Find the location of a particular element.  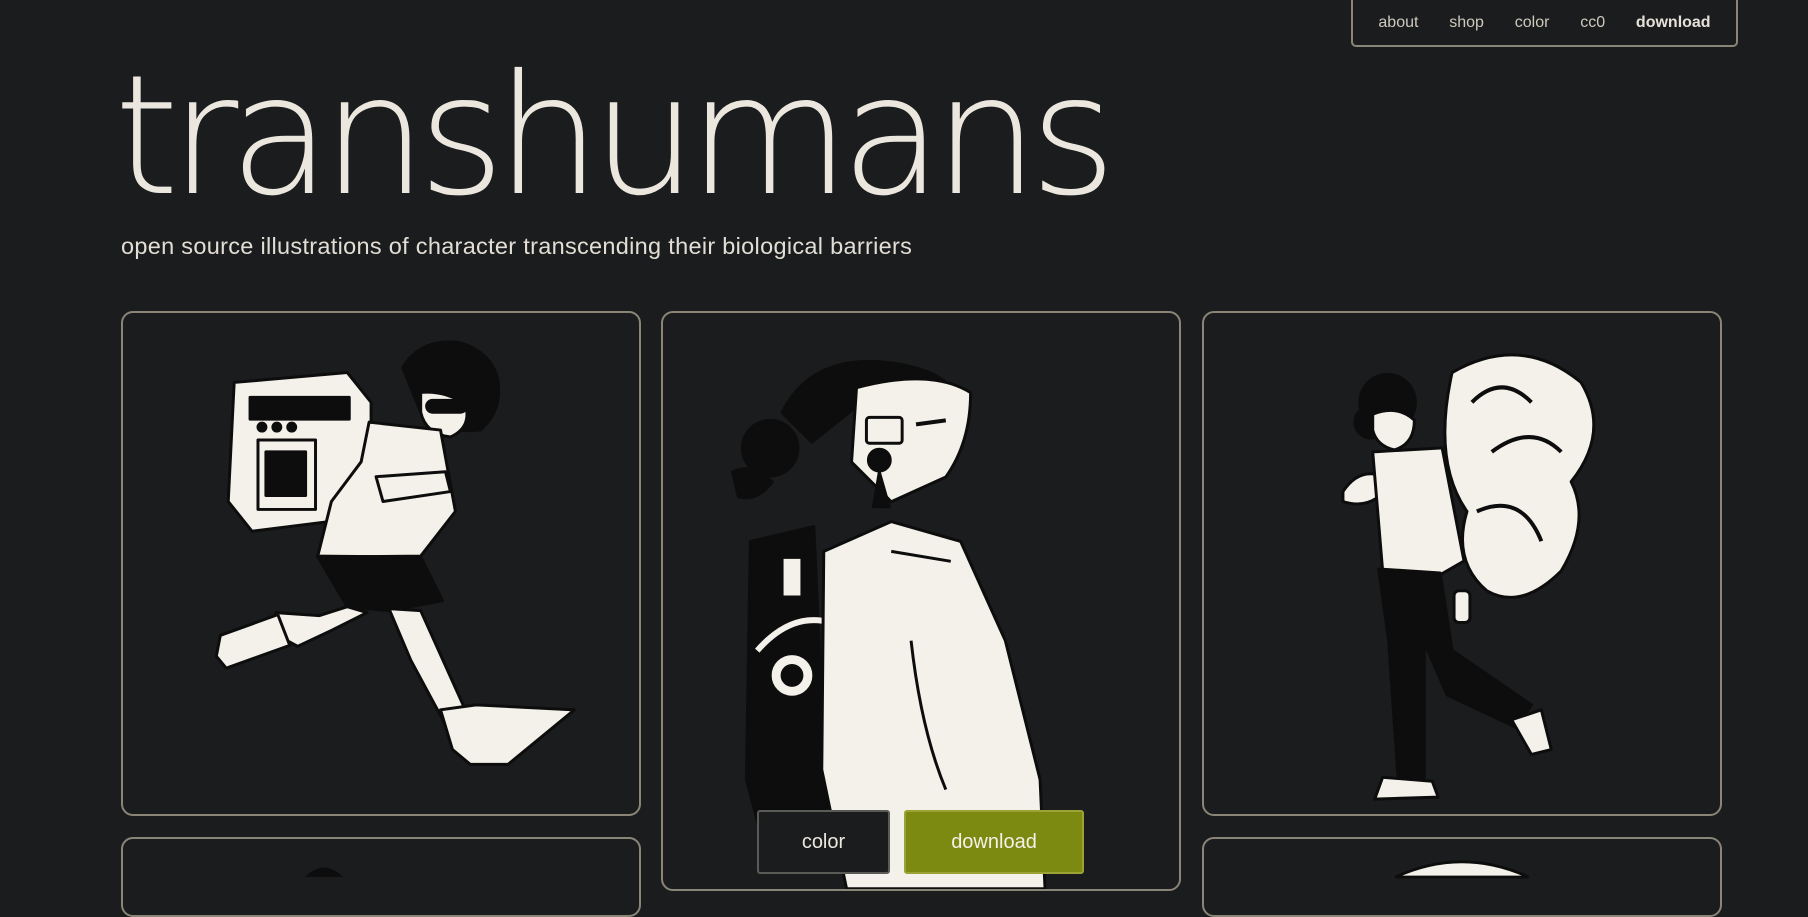

color-button: color is located at coordinates (823, 842).